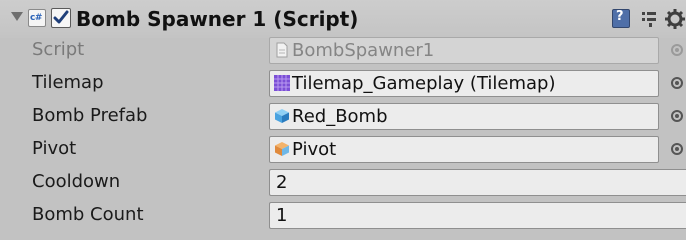  I want to click on bomb-prefab-value: Red_Bomb, so click(340, 116).